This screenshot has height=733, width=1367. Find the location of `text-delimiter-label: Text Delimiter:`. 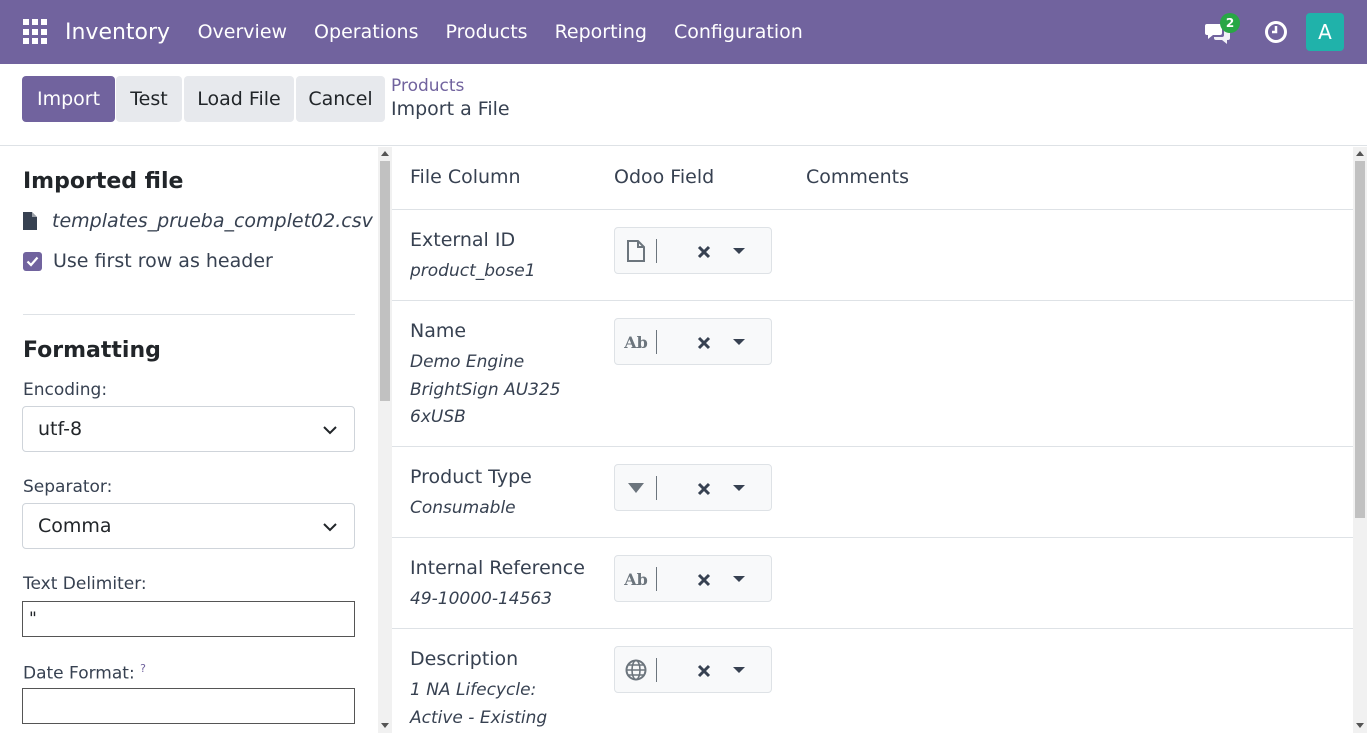

text-delimiter-label: Text Delimiter: is located at coordinates (85, 584).